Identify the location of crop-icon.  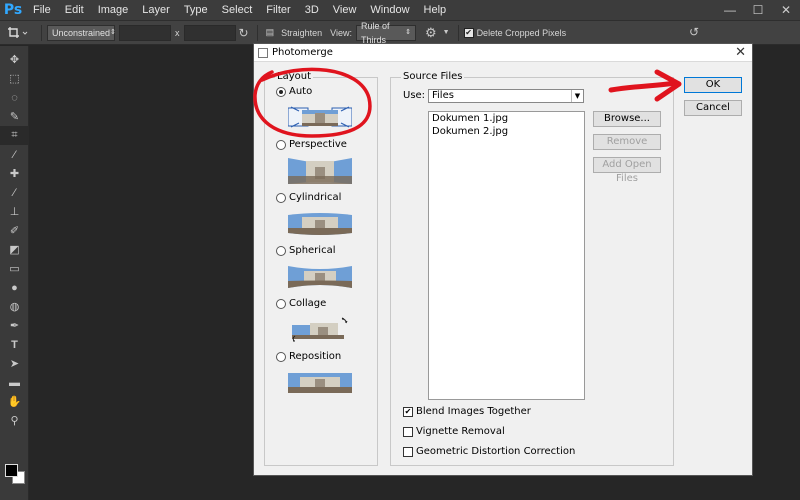
(18, 32).